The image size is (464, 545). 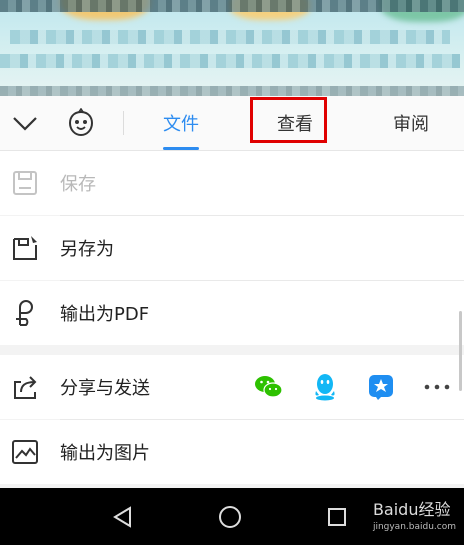 I want to click on save-icon, so click(x=25, y=183).